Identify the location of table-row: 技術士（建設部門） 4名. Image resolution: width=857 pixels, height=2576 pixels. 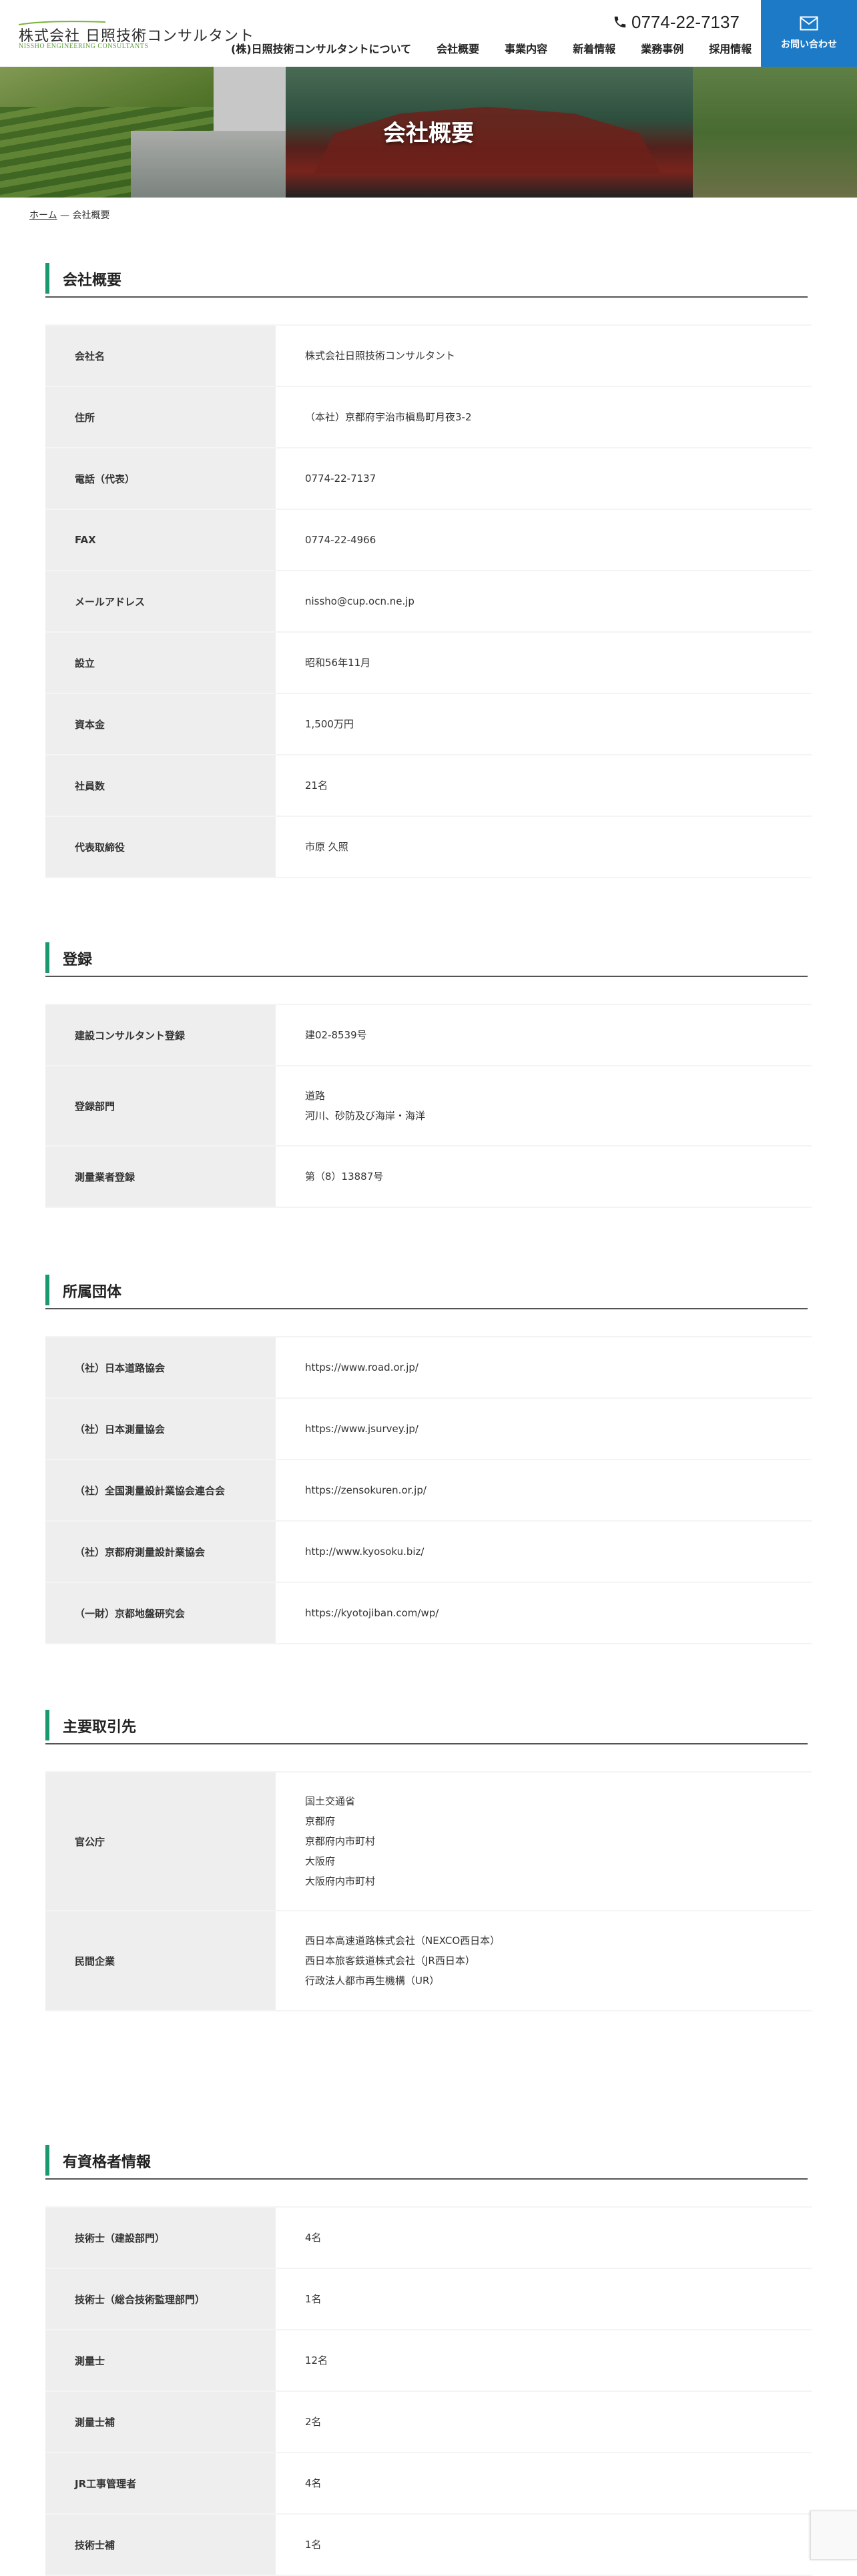
(429, 2237).